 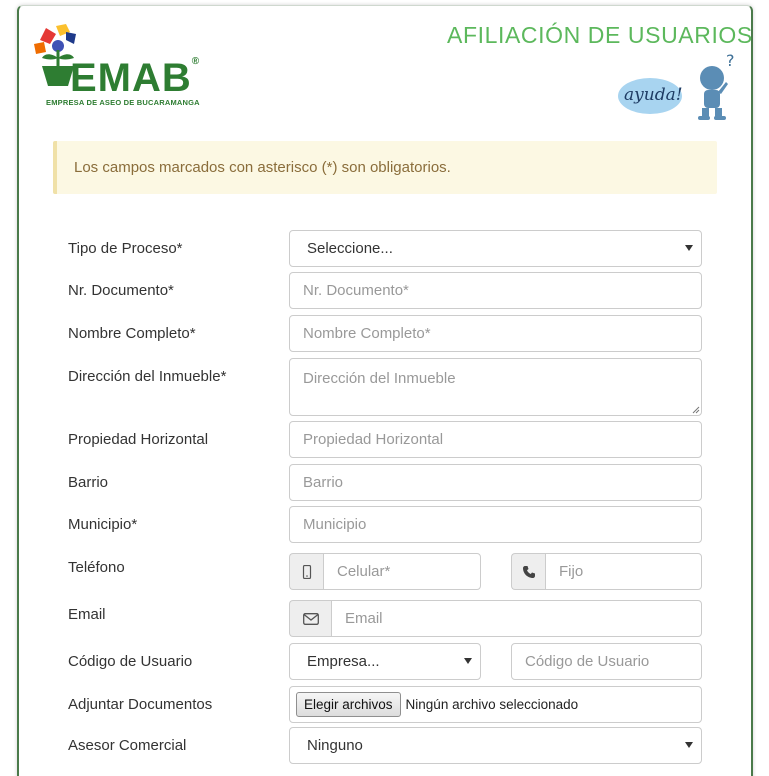 I want to click on envelope-icon, so click(x=310, y=618).